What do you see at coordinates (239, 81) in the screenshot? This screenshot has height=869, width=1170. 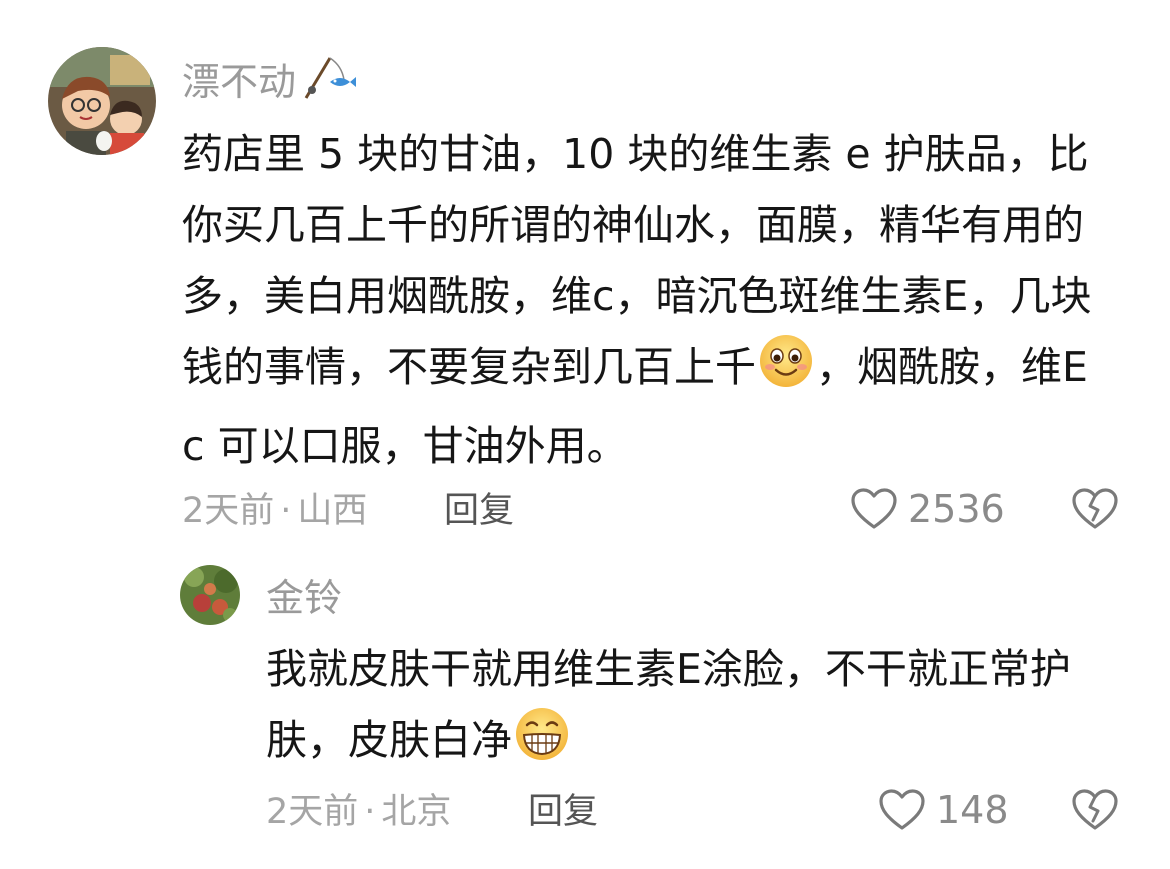 I see `username-text: 漂不动` at bounding box center [239, 81].